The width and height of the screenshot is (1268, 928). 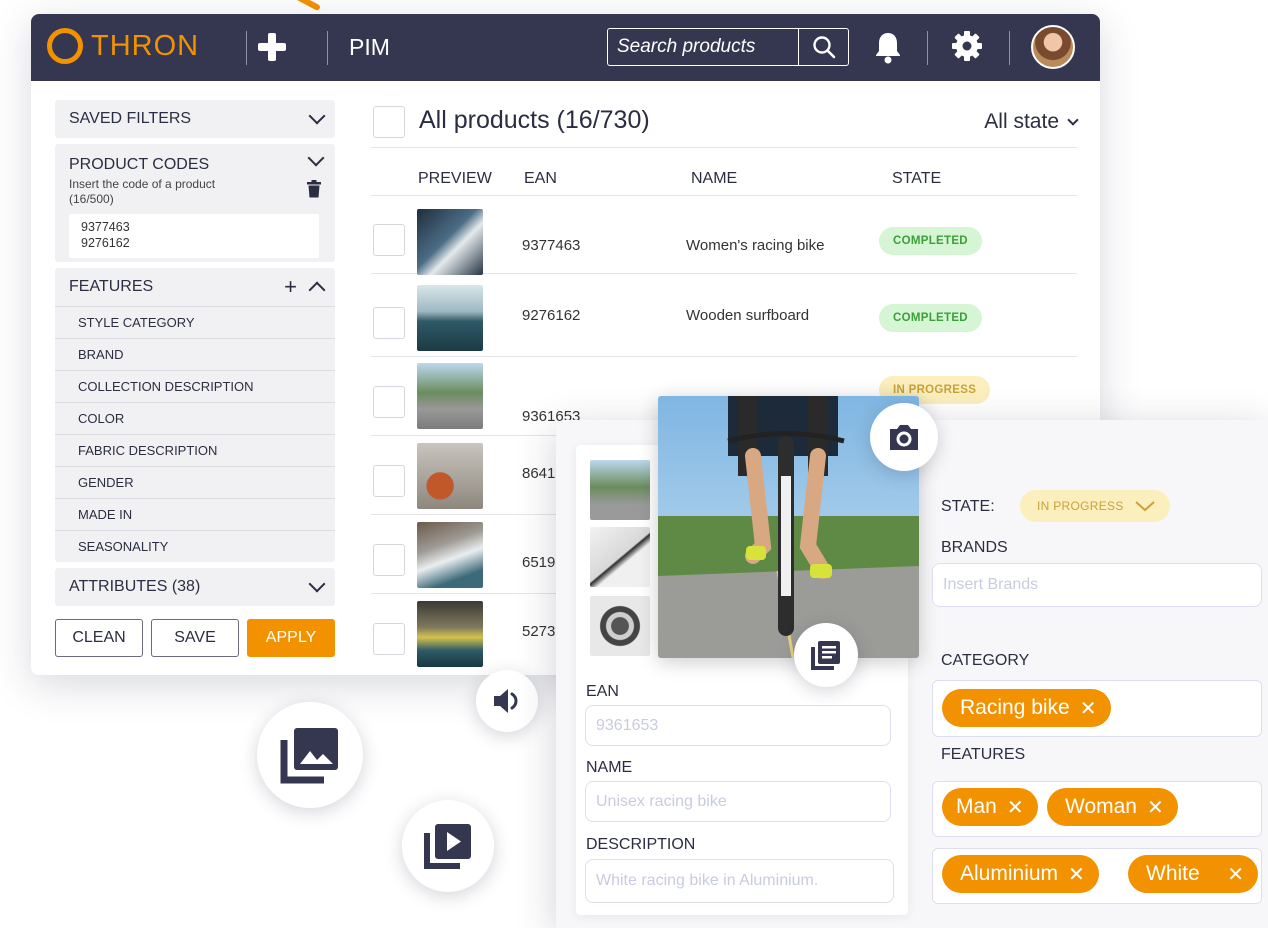 What do you see at coordinates (105, 227) in the screenshot?
I see `product-code: 9377463` at bounding box center [105, 227].